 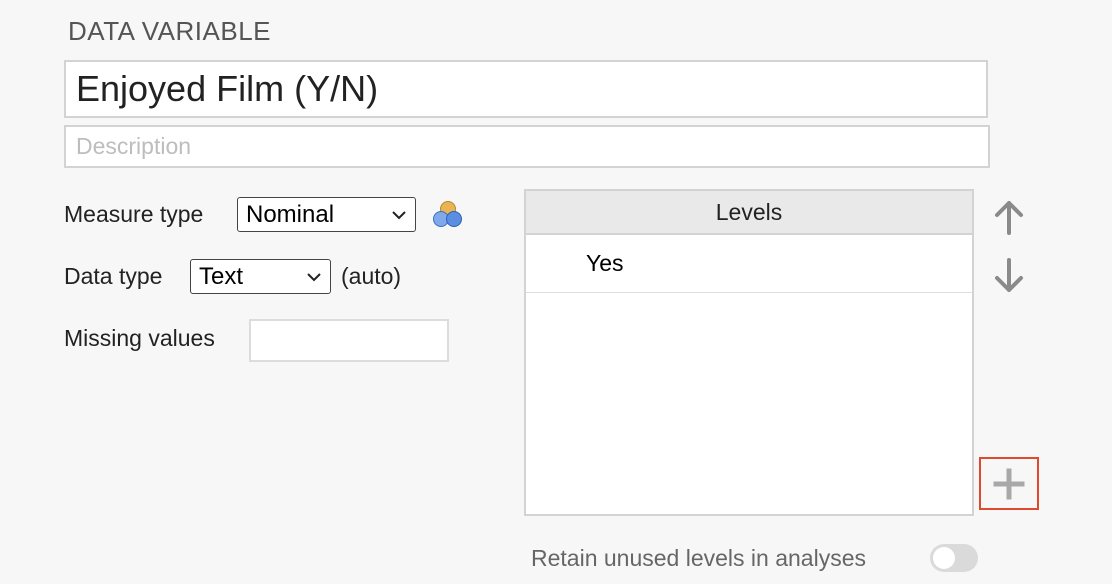 What do you see at coordinates (447, 214) in the screenshot?
I see `nominal-measure-icon` at bounding box center [447, 214].